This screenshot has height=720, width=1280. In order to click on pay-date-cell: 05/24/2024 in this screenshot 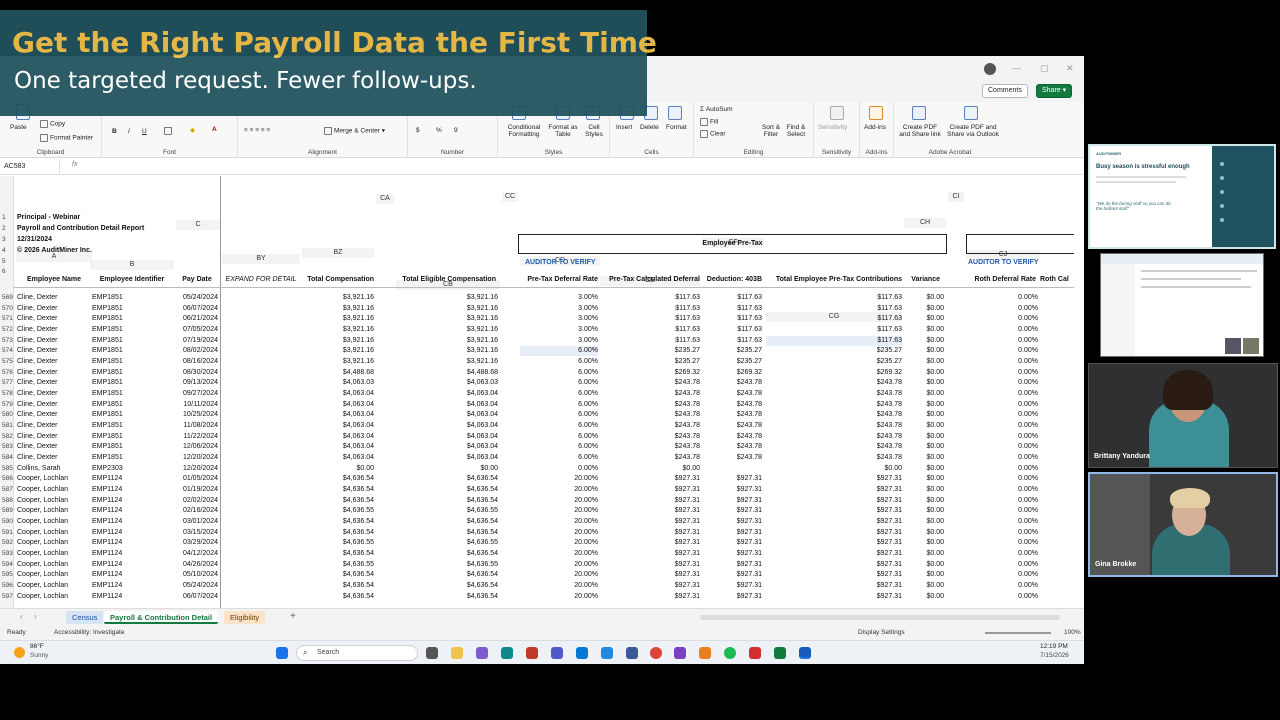, I will do `click(195, 298)`.